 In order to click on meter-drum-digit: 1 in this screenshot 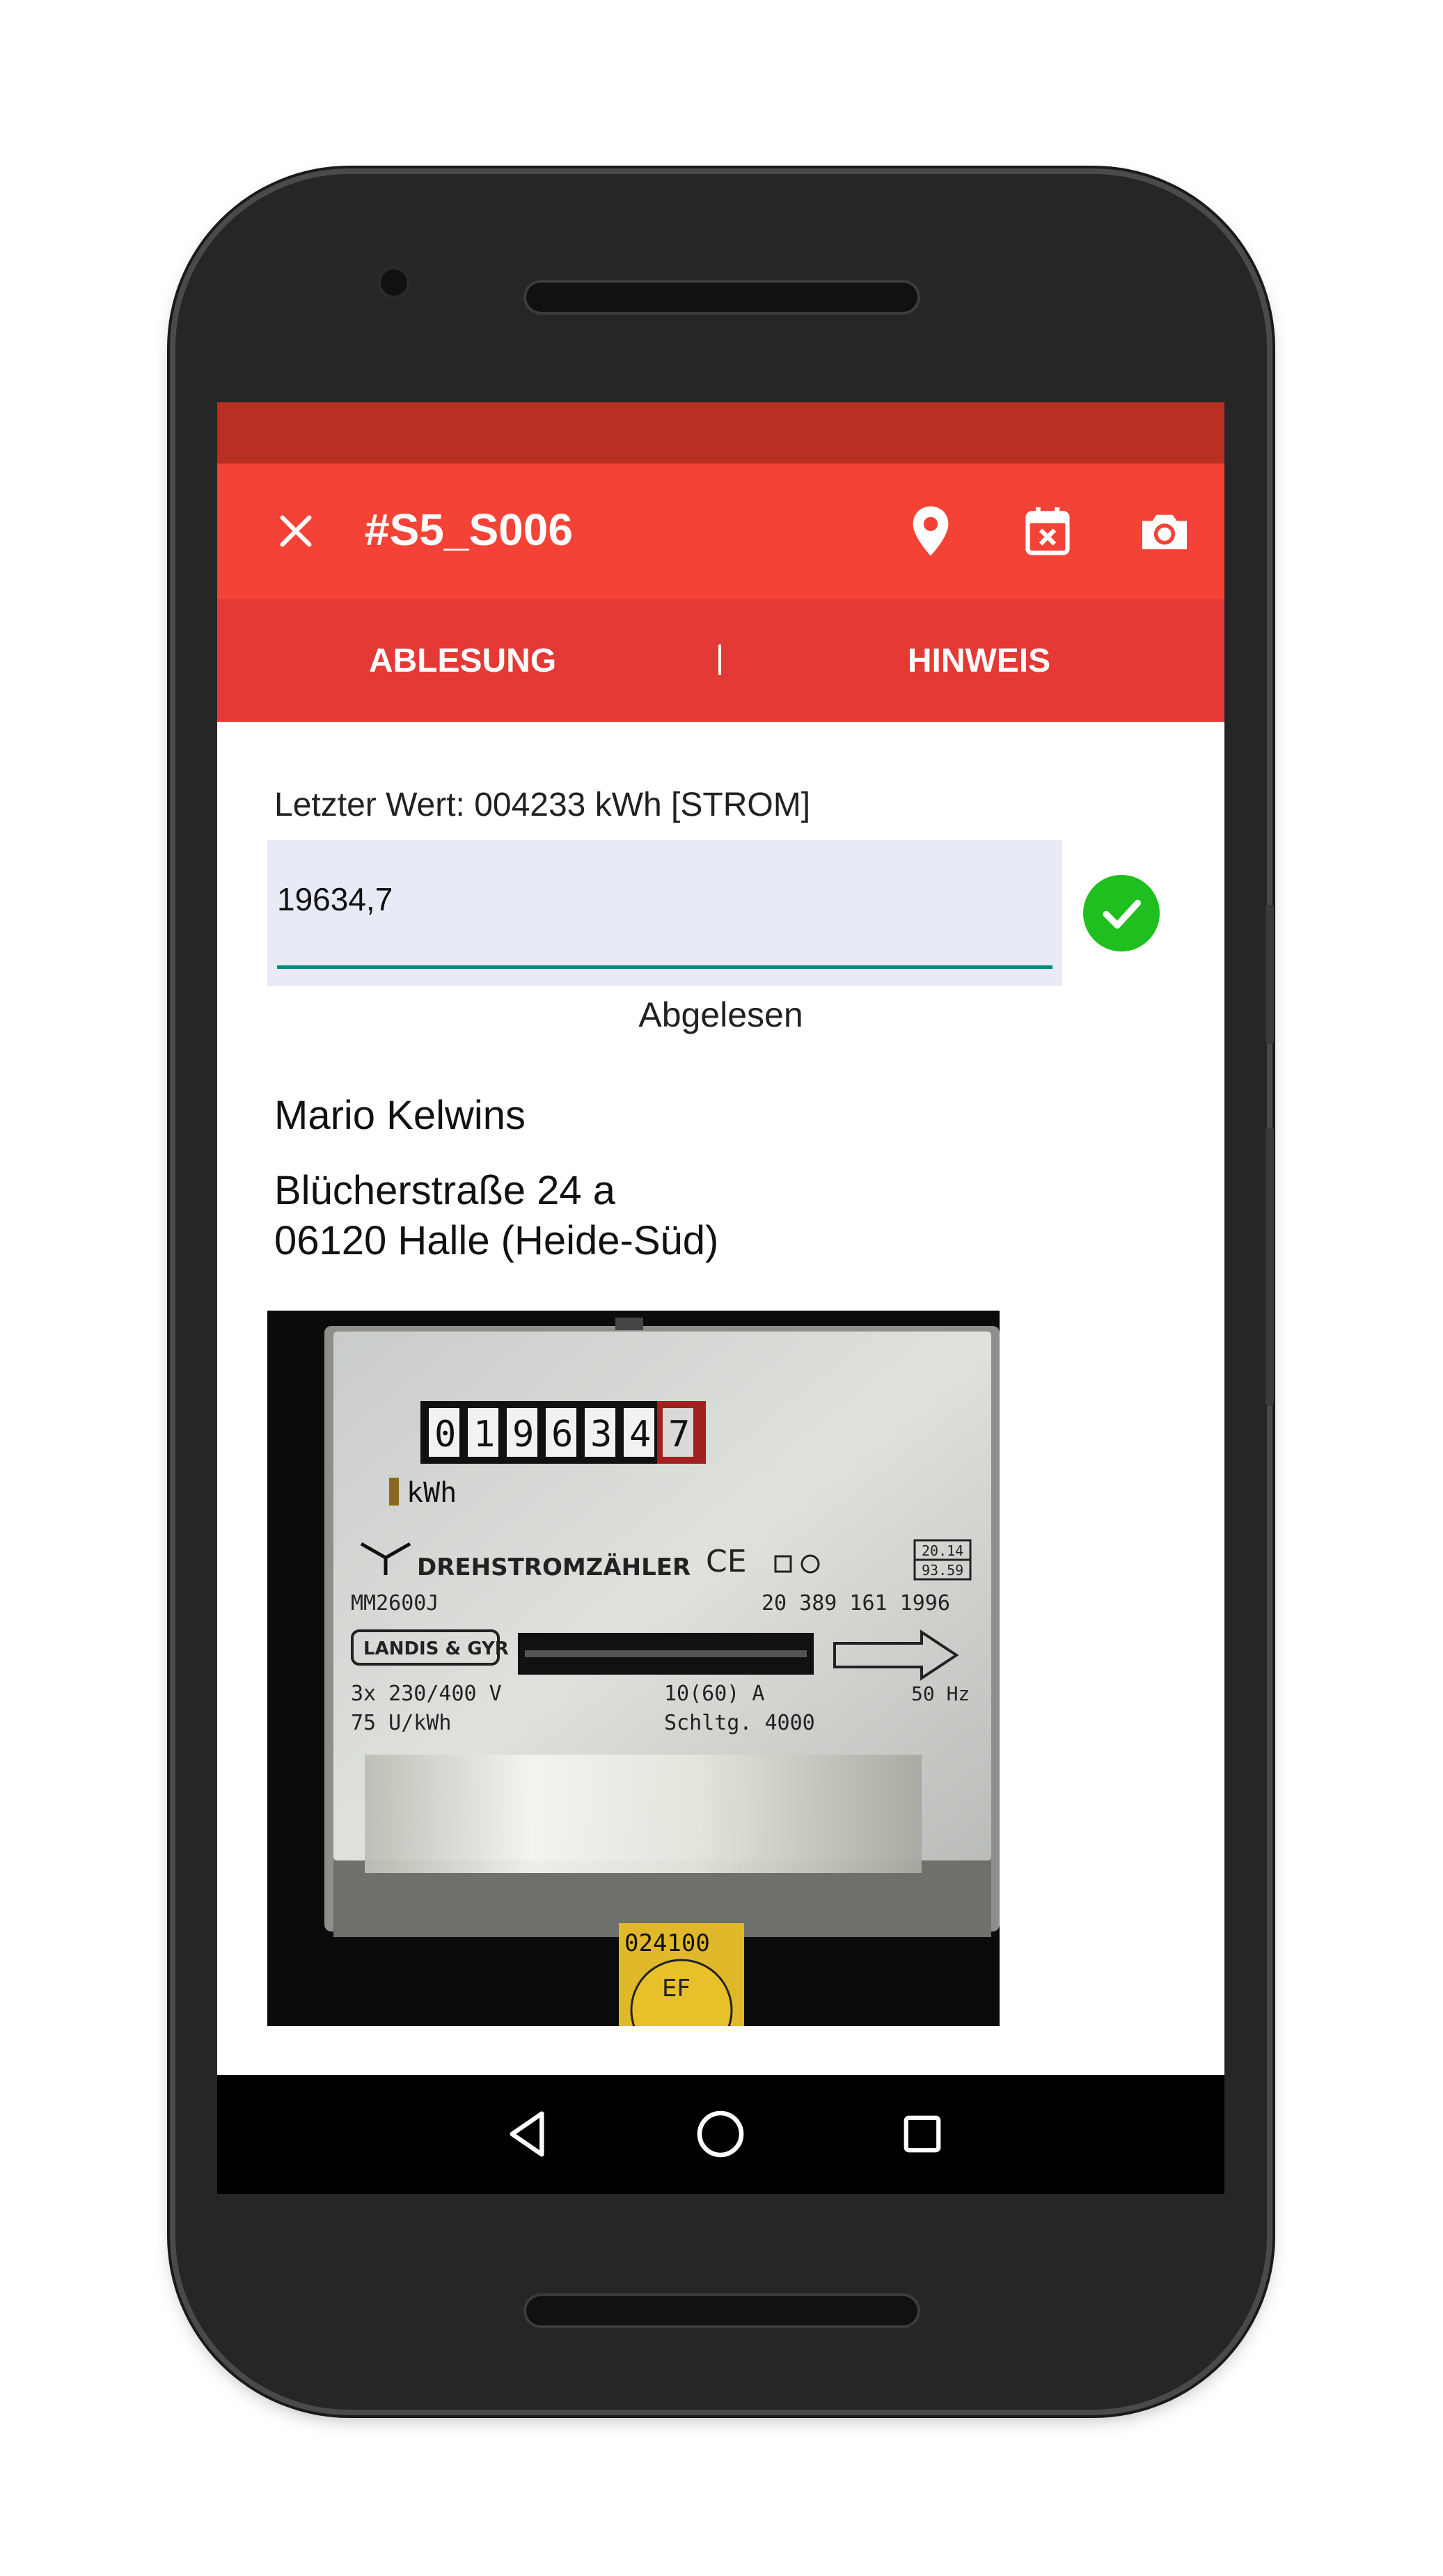, I will do `click(484, 1434)`.